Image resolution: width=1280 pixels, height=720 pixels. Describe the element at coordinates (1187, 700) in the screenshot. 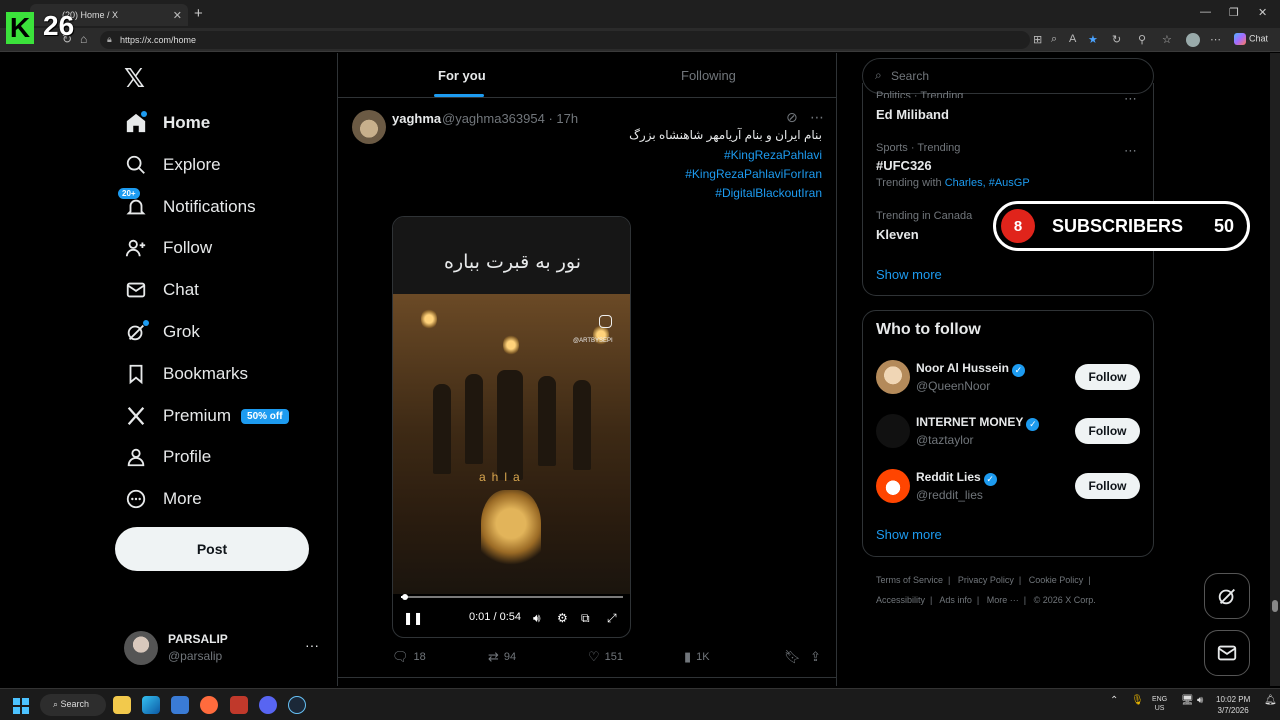

I see `network-icon: 🖥︎` at that location.